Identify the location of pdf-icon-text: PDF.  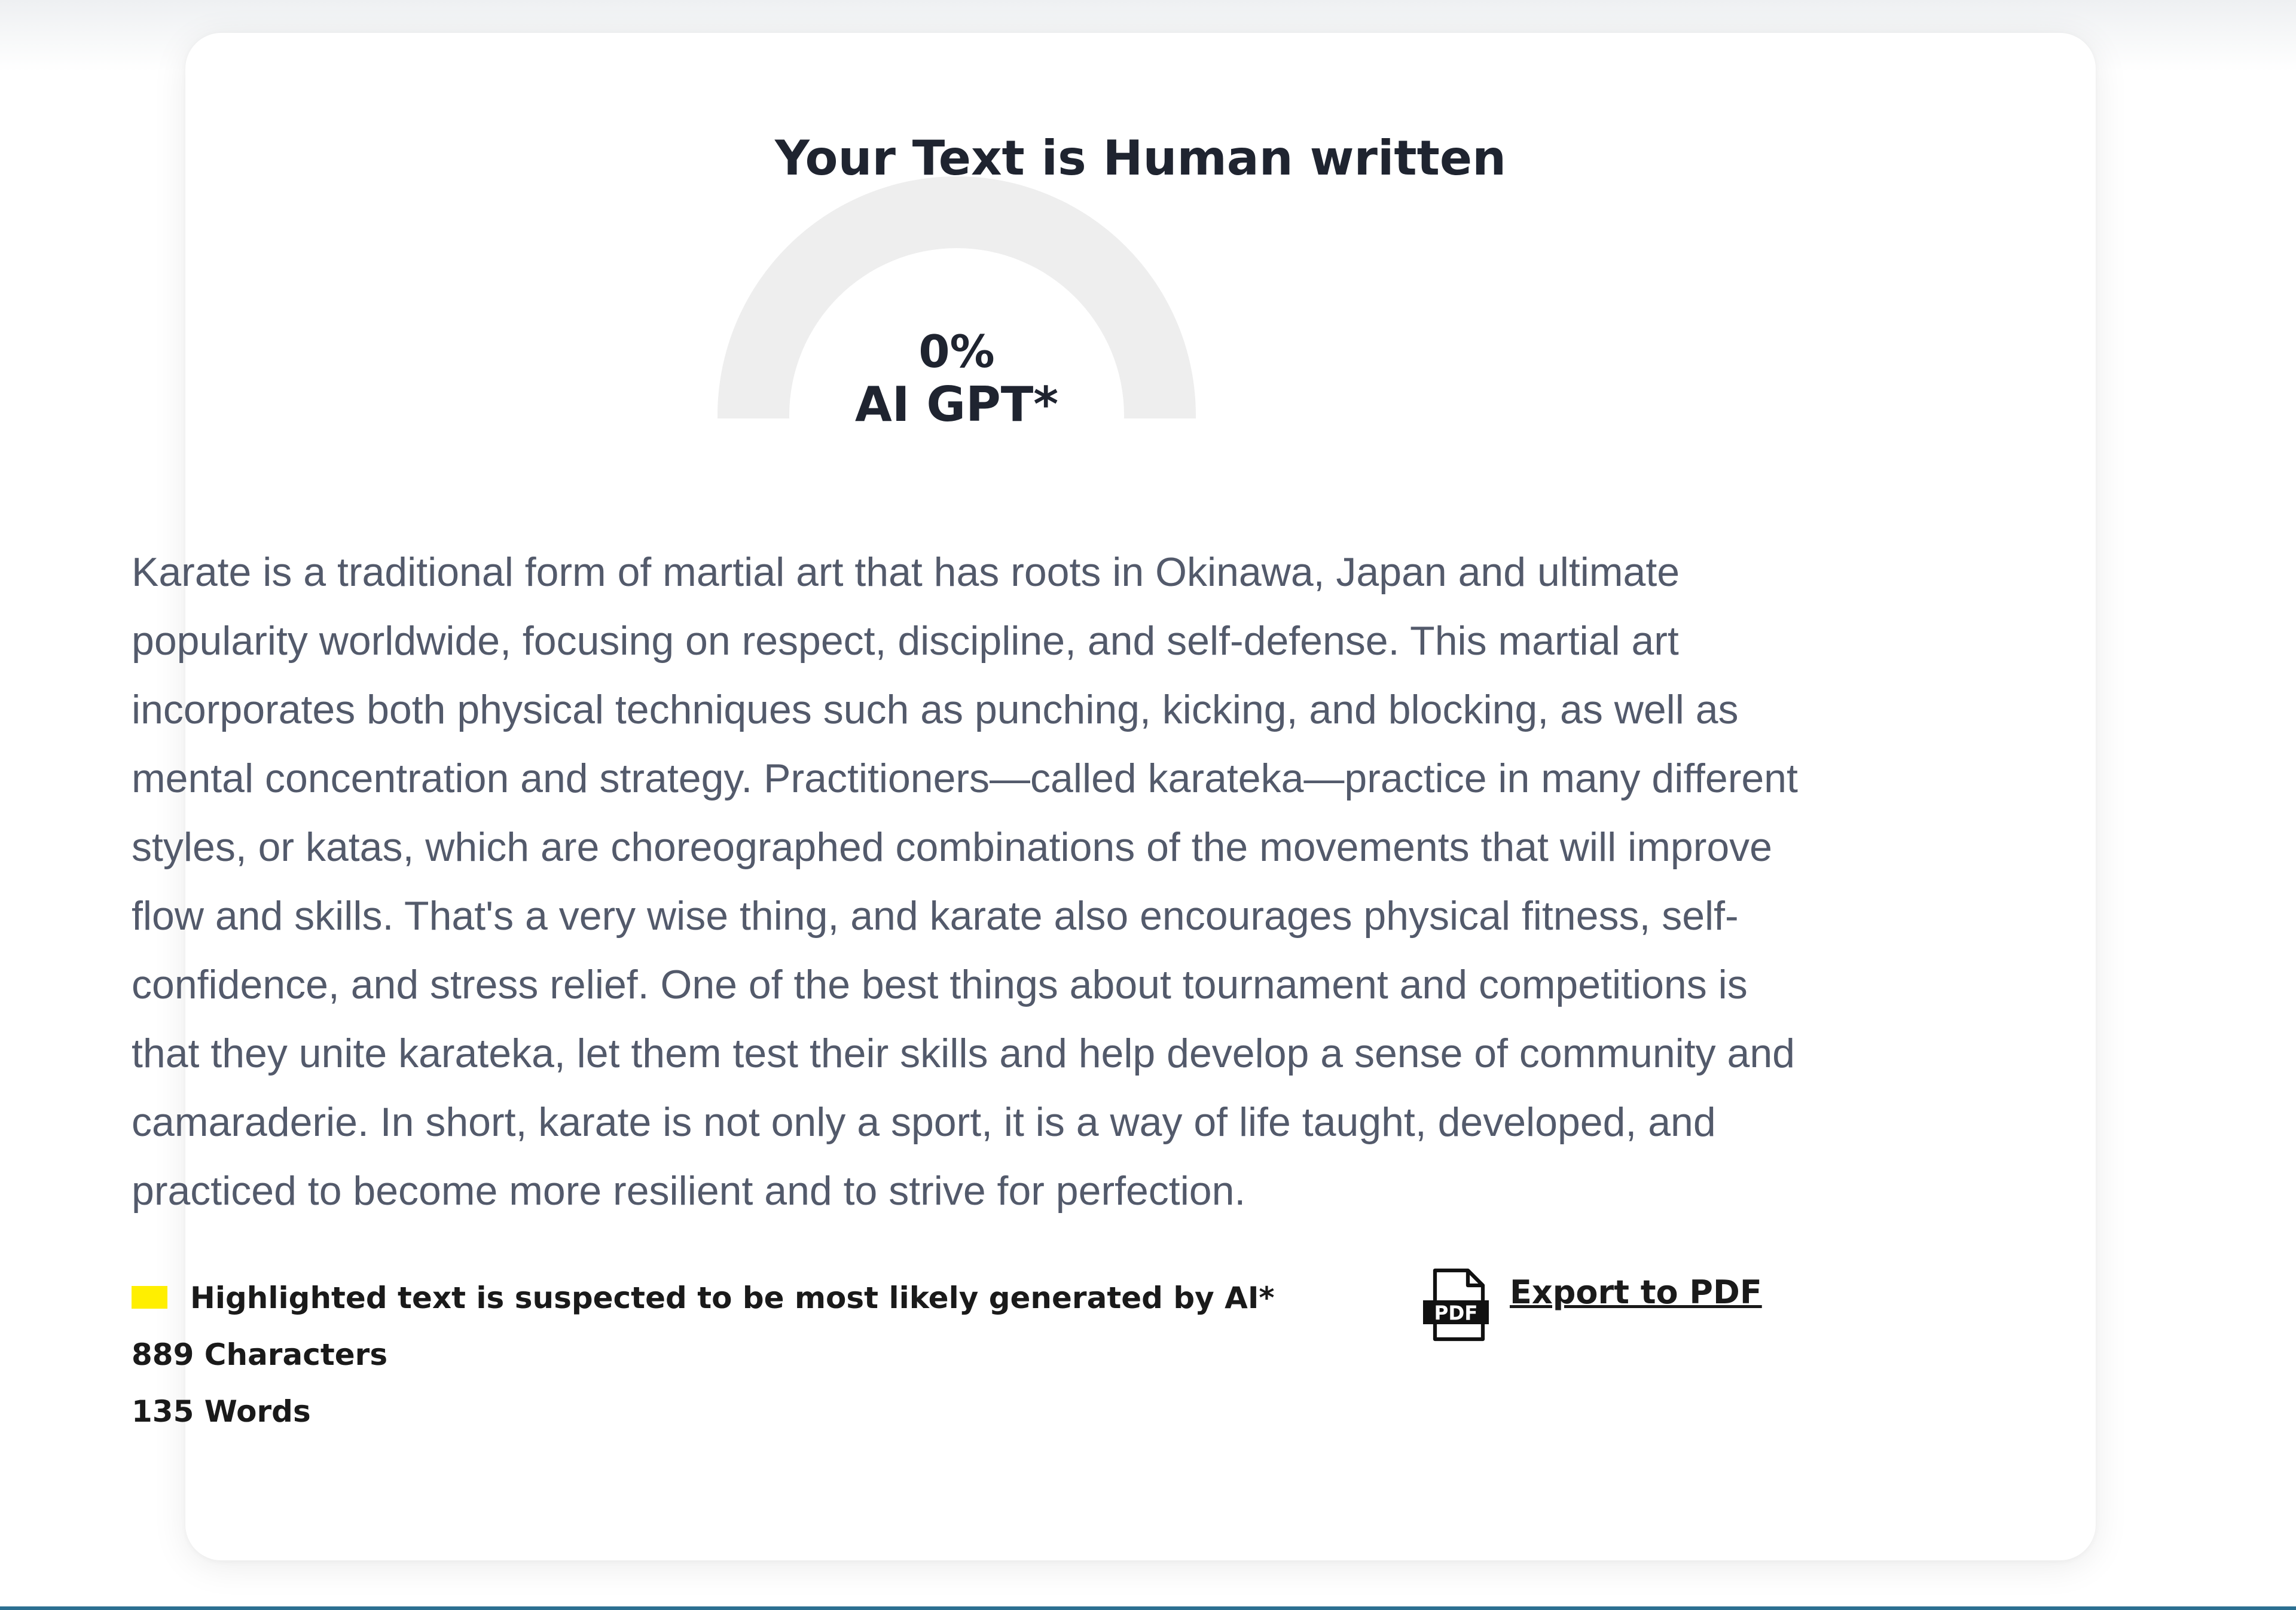
(1456, 1314).